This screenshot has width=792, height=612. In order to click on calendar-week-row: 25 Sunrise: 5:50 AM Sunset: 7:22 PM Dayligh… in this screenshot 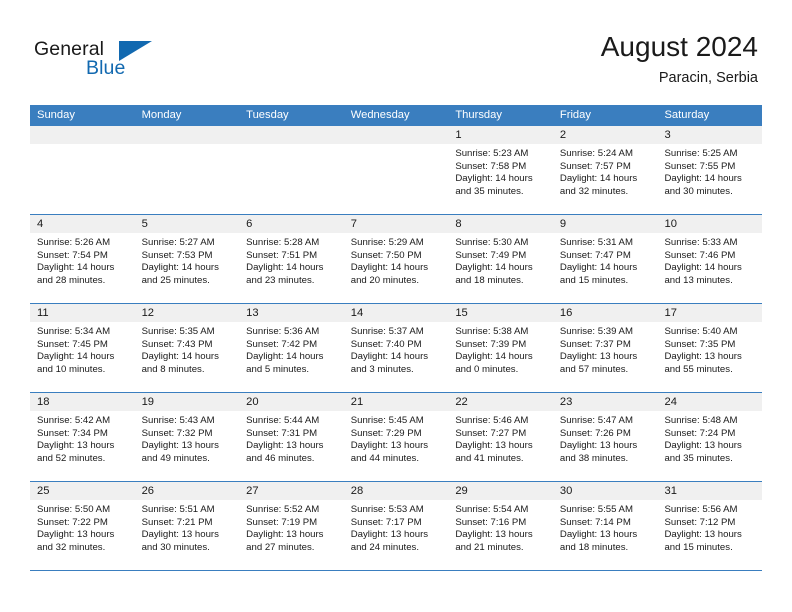, I will do `click(396, 526)`.